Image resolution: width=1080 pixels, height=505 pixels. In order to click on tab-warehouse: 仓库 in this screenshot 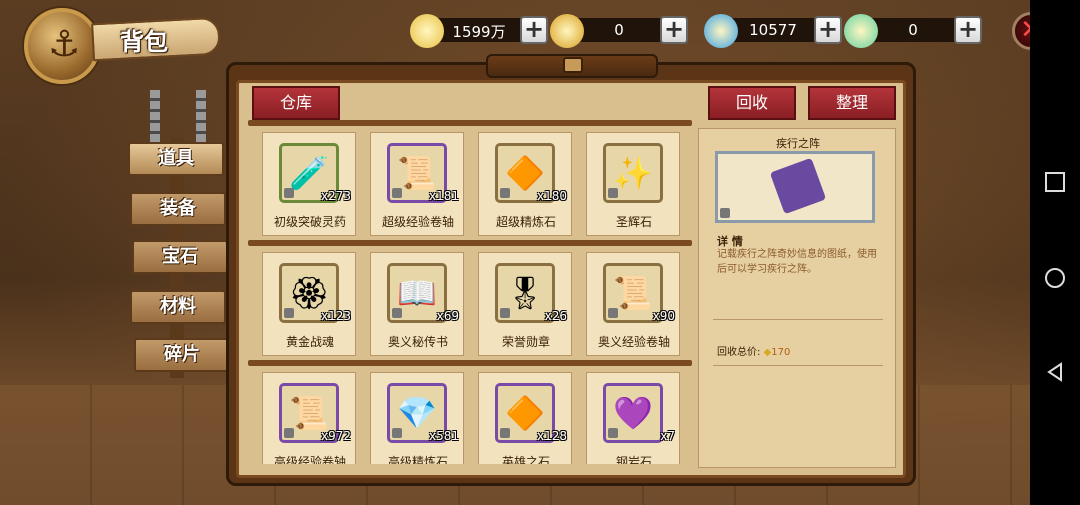, I will do `click(296, 103)`.